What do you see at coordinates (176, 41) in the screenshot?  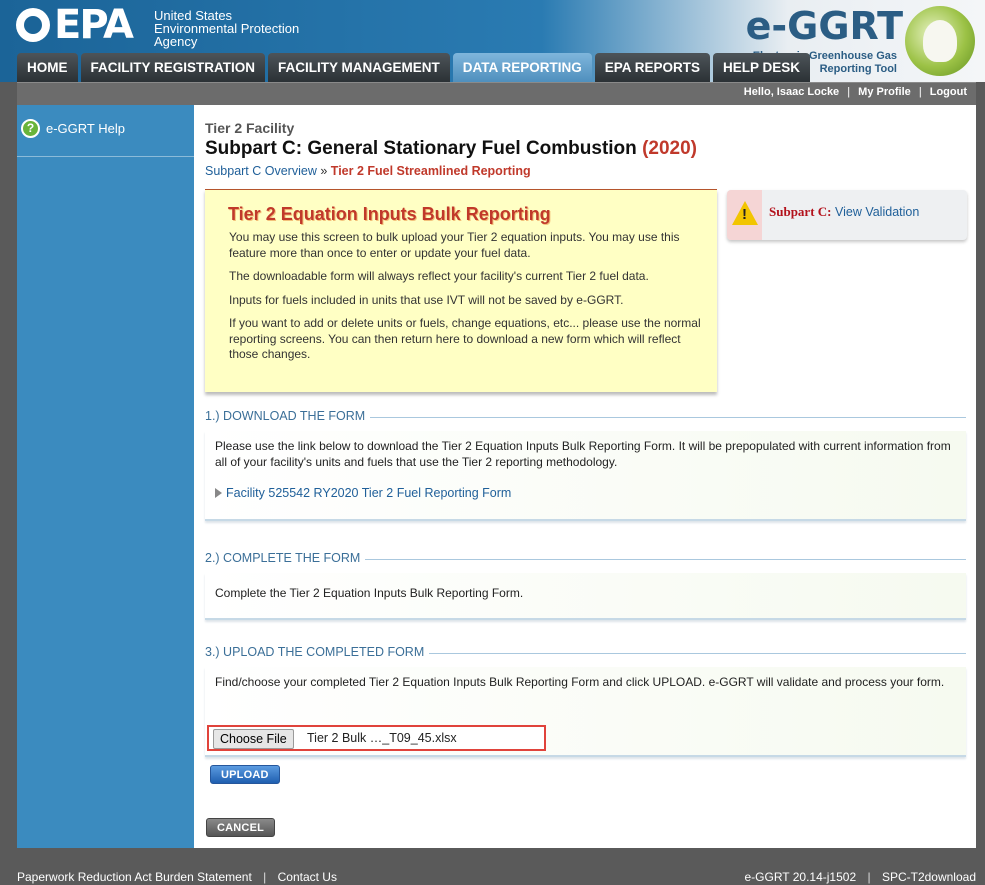 I see `agency-line-3: Agency` at bounding box center [176, 41].